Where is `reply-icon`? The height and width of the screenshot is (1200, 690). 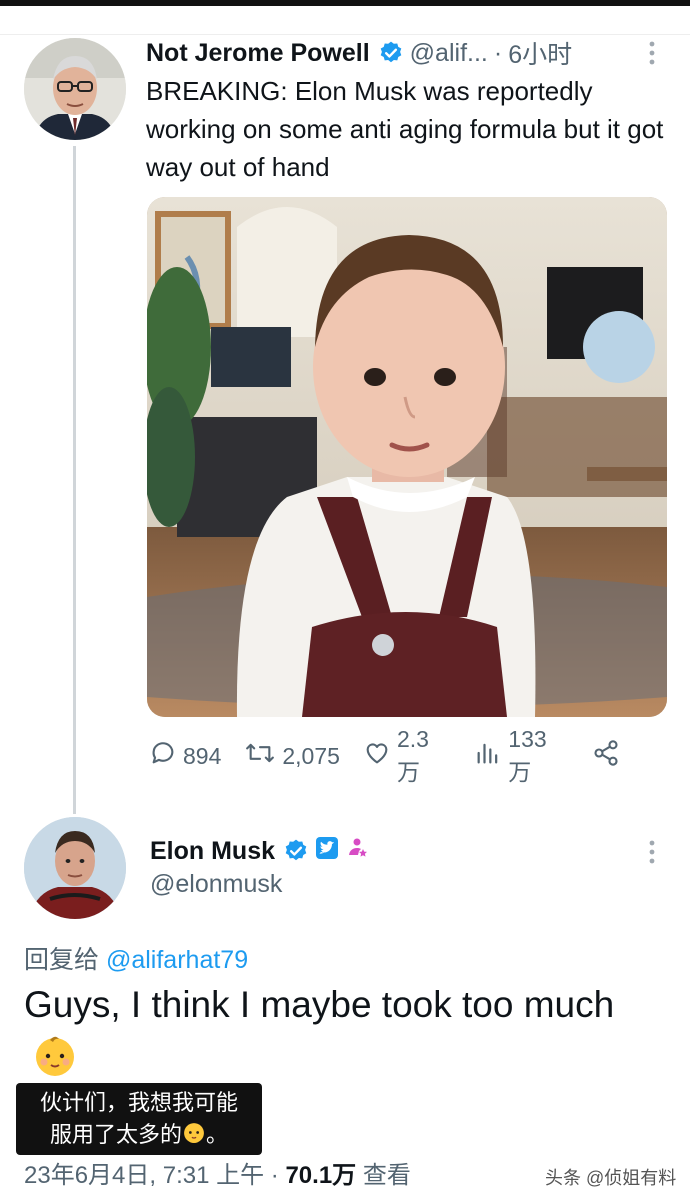 reply-icon is located at coordinates (165, 756).